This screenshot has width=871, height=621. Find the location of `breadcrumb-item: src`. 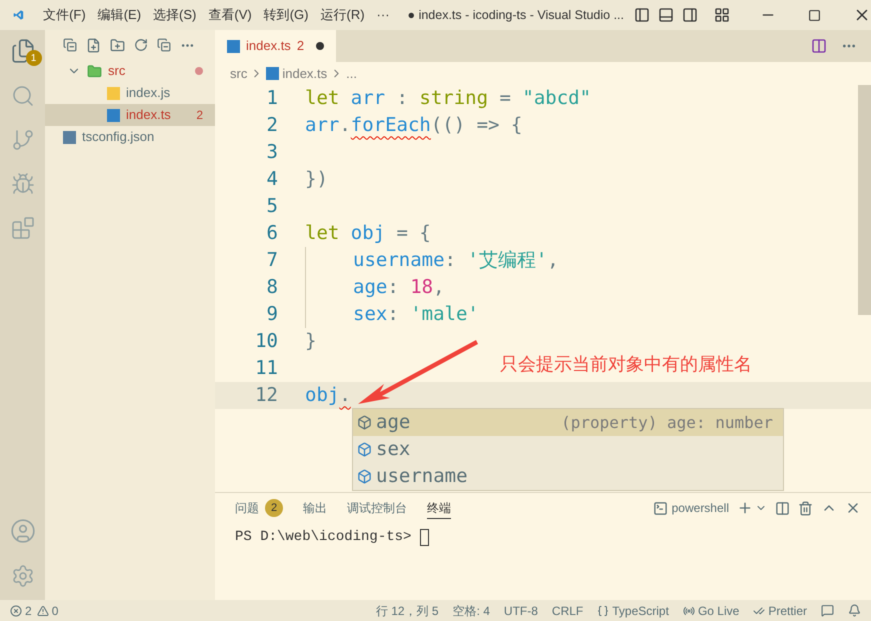

breadcrumb-item: src is located at coordinates (239, 74).